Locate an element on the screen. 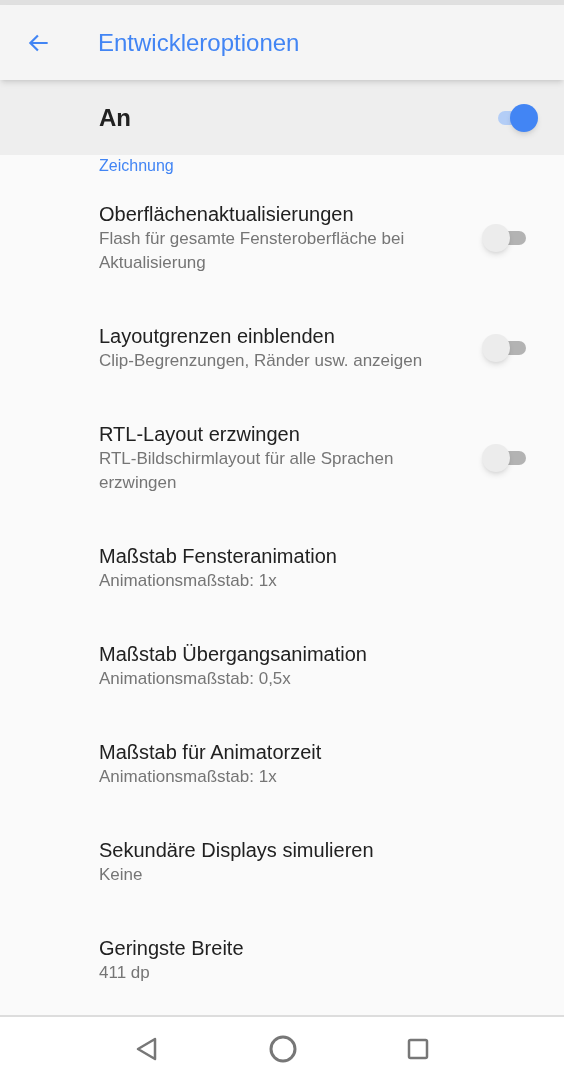 This screenshot has height=1080, width=564. back-icon is located at coordinates (146, 1048).